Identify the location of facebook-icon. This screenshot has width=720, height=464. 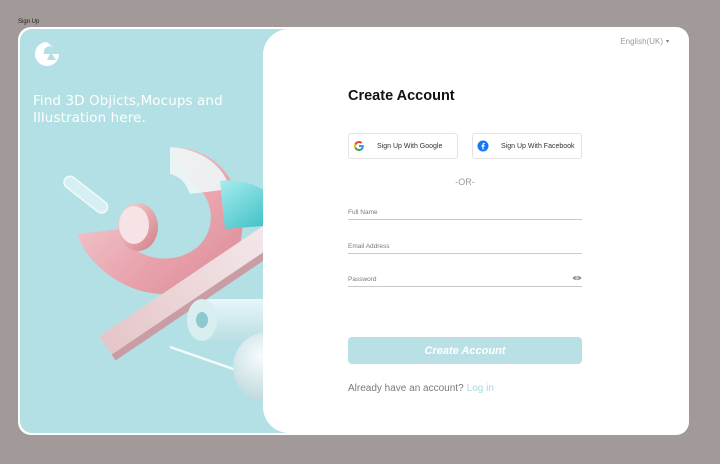
(483, 146).